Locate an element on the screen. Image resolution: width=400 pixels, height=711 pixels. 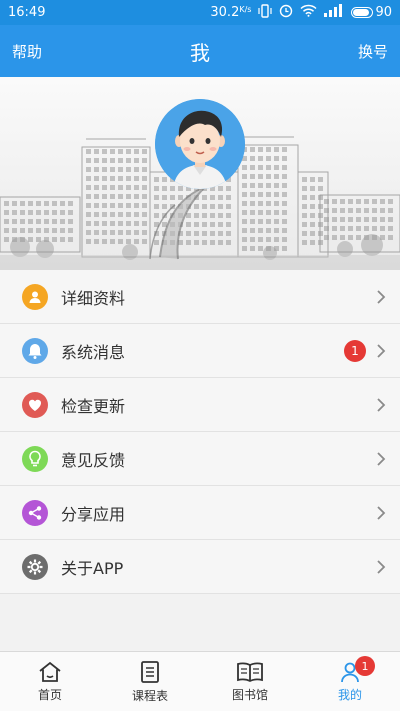
menu-item-profile: 详细资料 is located at coordinates (200, 297).